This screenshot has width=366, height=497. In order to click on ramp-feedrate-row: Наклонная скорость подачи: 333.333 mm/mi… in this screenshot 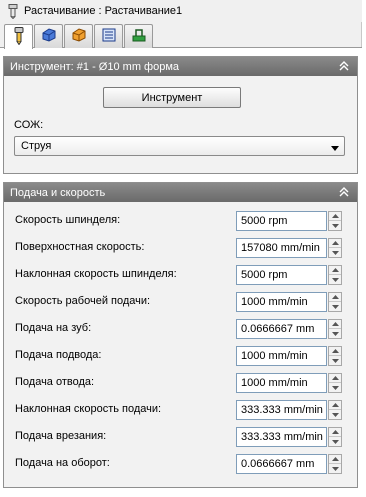, I will do `click(180, 410)`.